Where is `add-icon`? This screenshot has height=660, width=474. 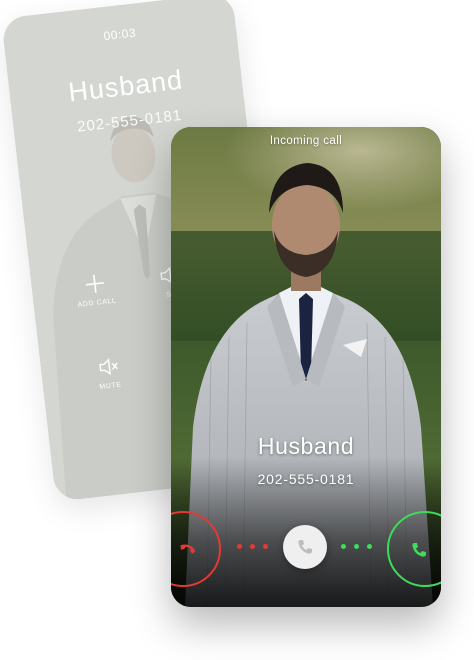 add-icon is located at coordinates (94, 283).